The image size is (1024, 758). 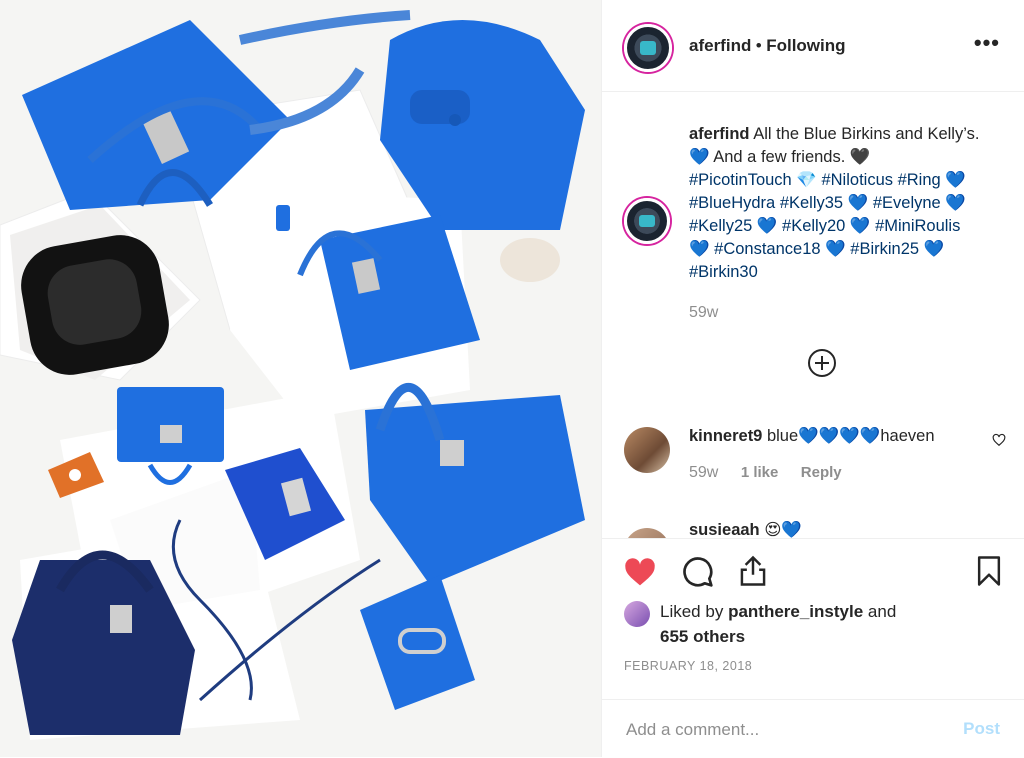 I want to click on hashtag-link: #Kelly35, so click(x=811, y=203).